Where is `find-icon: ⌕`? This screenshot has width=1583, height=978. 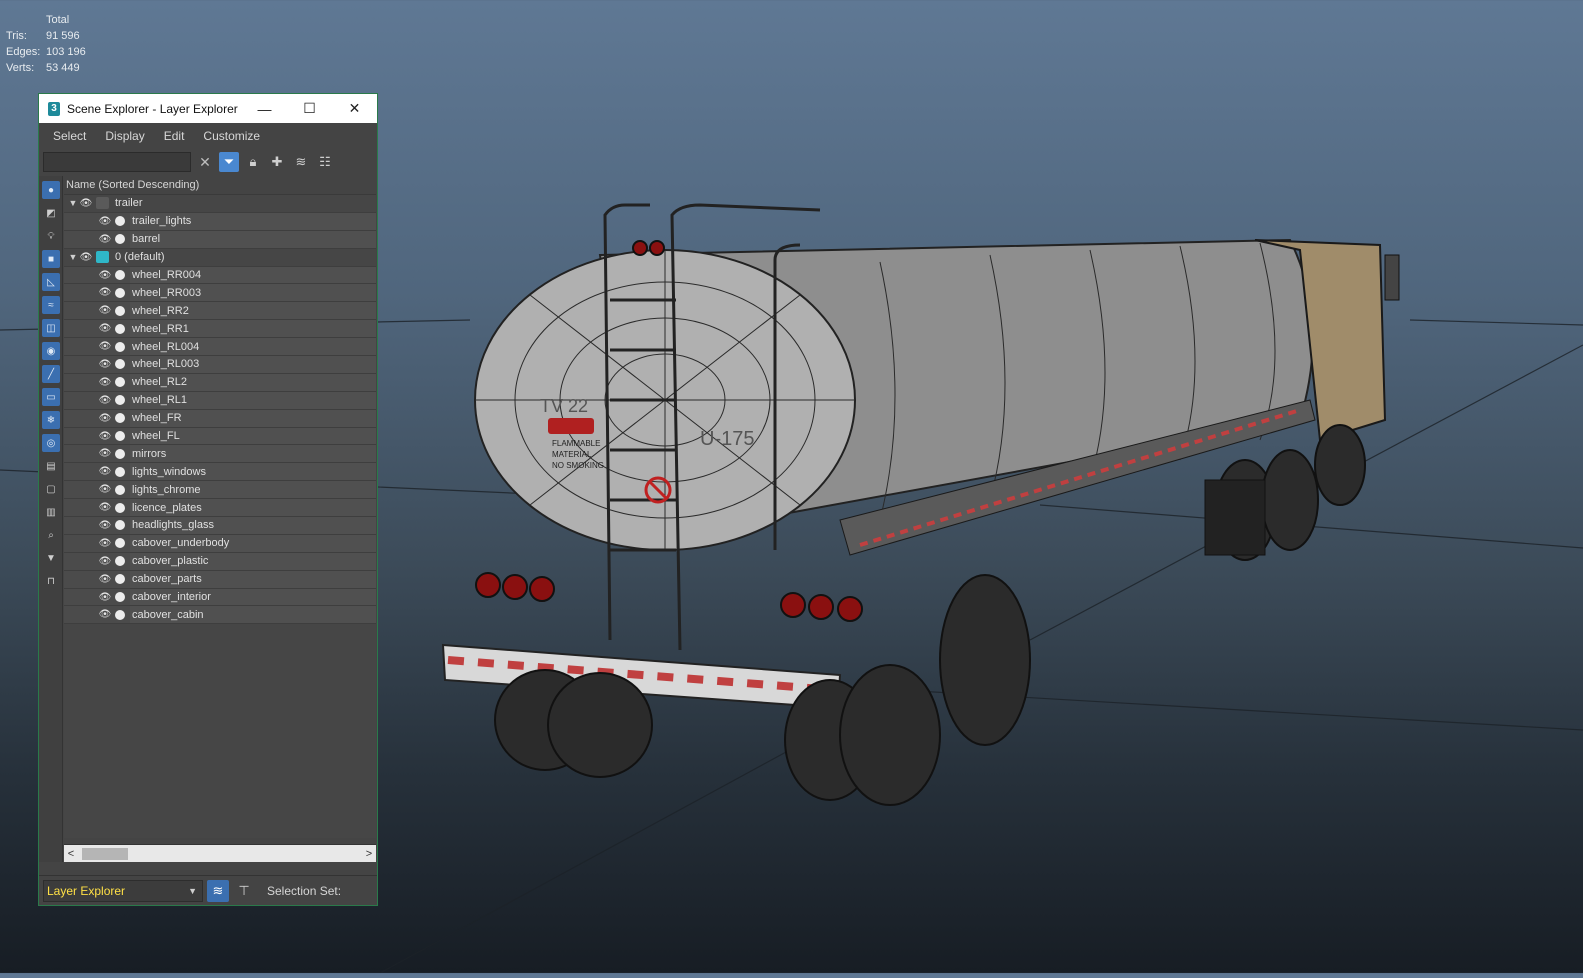
find-icon: ⌕ is located at coordinates (51, 535).